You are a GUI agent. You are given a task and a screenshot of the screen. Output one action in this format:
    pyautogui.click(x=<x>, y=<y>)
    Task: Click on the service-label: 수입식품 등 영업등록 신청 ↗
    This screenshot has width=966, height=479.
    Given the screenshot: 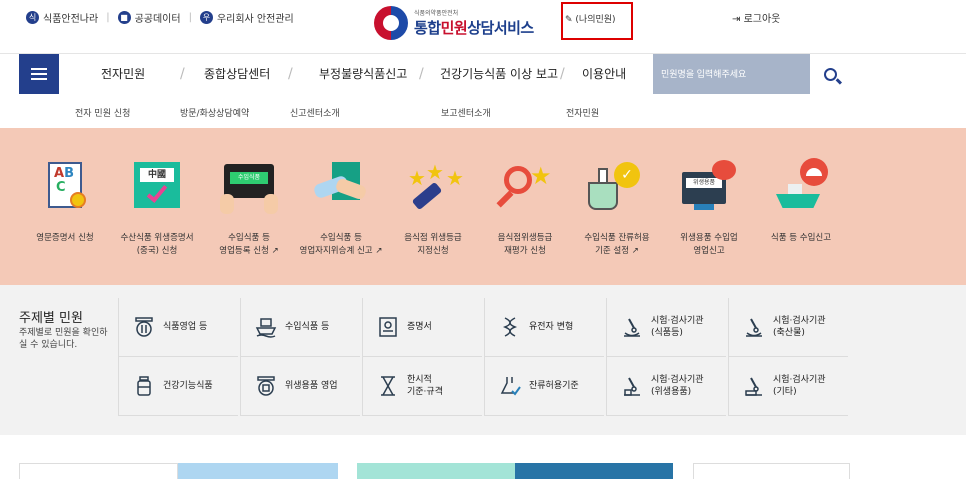 What is the action you would take?
    pyautogui.click(x=249, y=244)
    